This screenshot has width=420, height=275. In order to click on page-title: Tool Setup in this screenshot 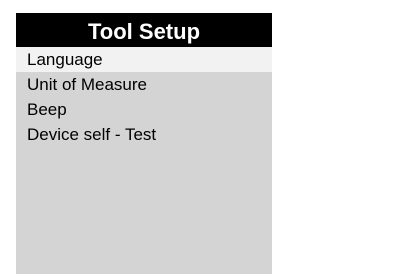, I will do `click(144, 30)`.